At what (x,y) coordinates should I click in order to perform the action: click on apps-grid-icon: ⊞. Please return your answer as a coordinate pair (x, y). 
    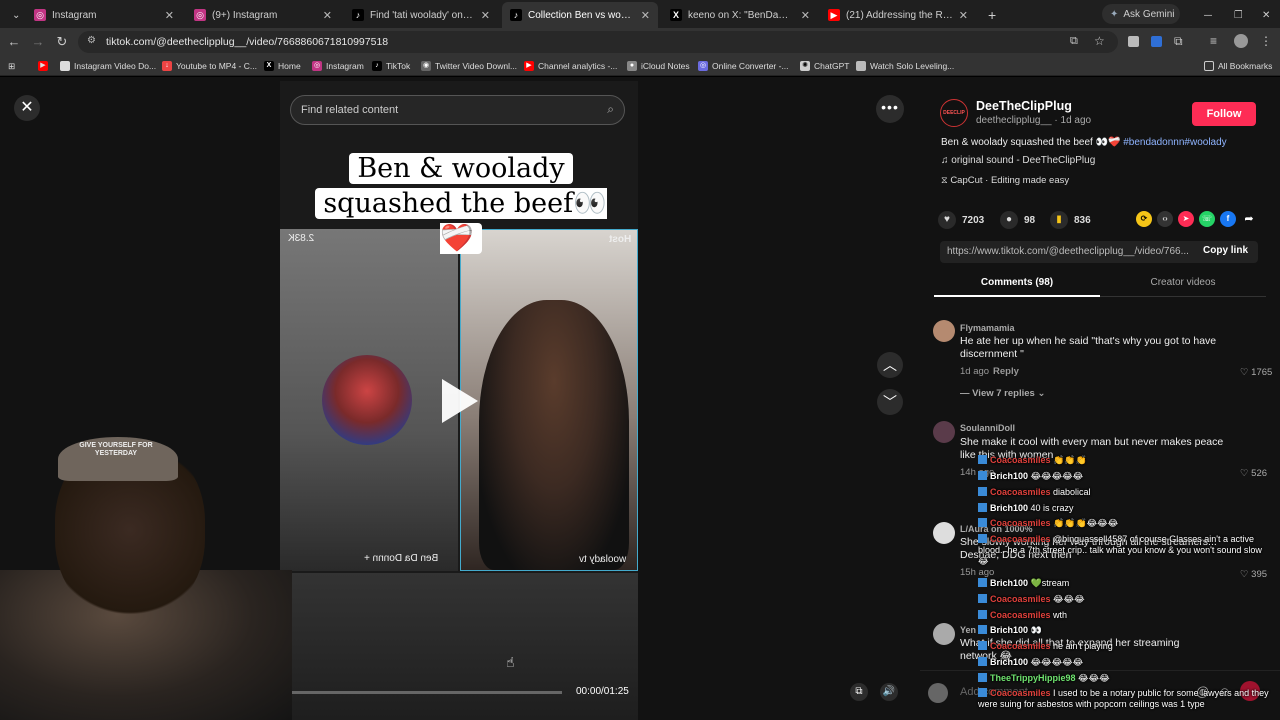
    Looking at the image, I should click on (11, 66).